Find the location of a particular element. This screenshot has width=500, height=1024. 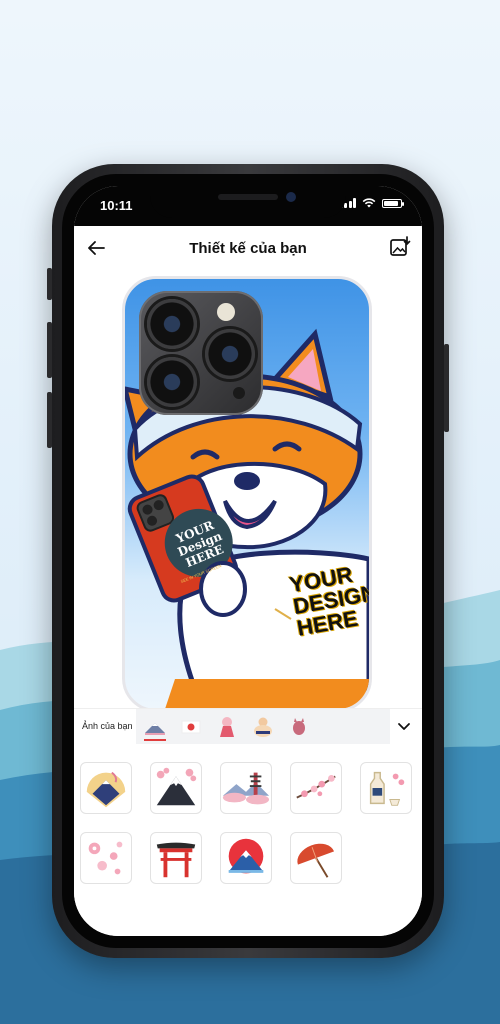

shirt-print-text: YOUR DESIGN HERE is located at coordinates (328, 600).